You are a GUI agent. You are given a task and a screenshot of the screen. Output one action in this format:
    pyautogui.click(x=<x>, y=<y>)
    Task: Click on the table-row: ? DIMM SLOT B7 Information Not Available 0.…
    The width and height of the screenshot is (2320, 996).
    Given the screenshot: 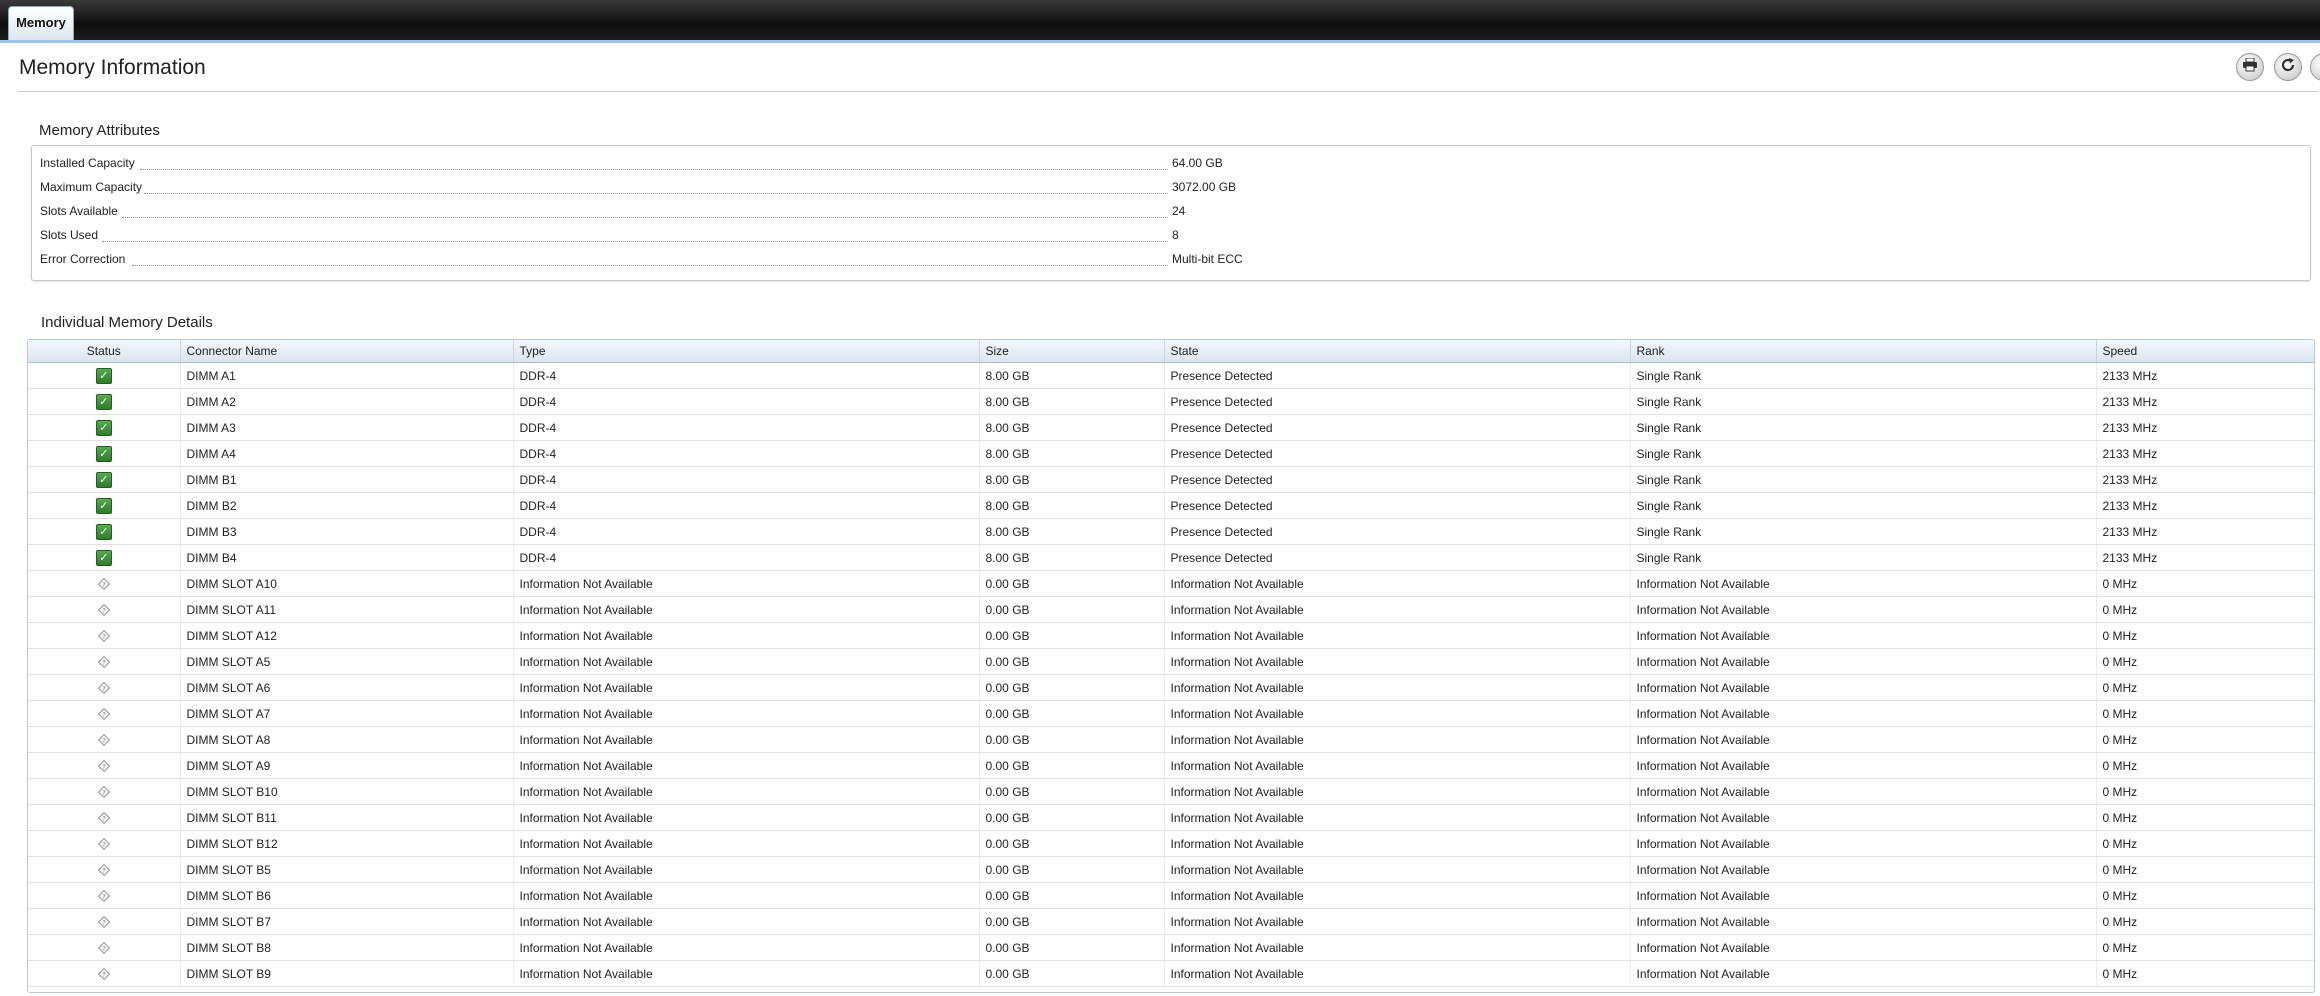 What is the action you would take?
    pyautogui.click(x=1171, y=921)
    